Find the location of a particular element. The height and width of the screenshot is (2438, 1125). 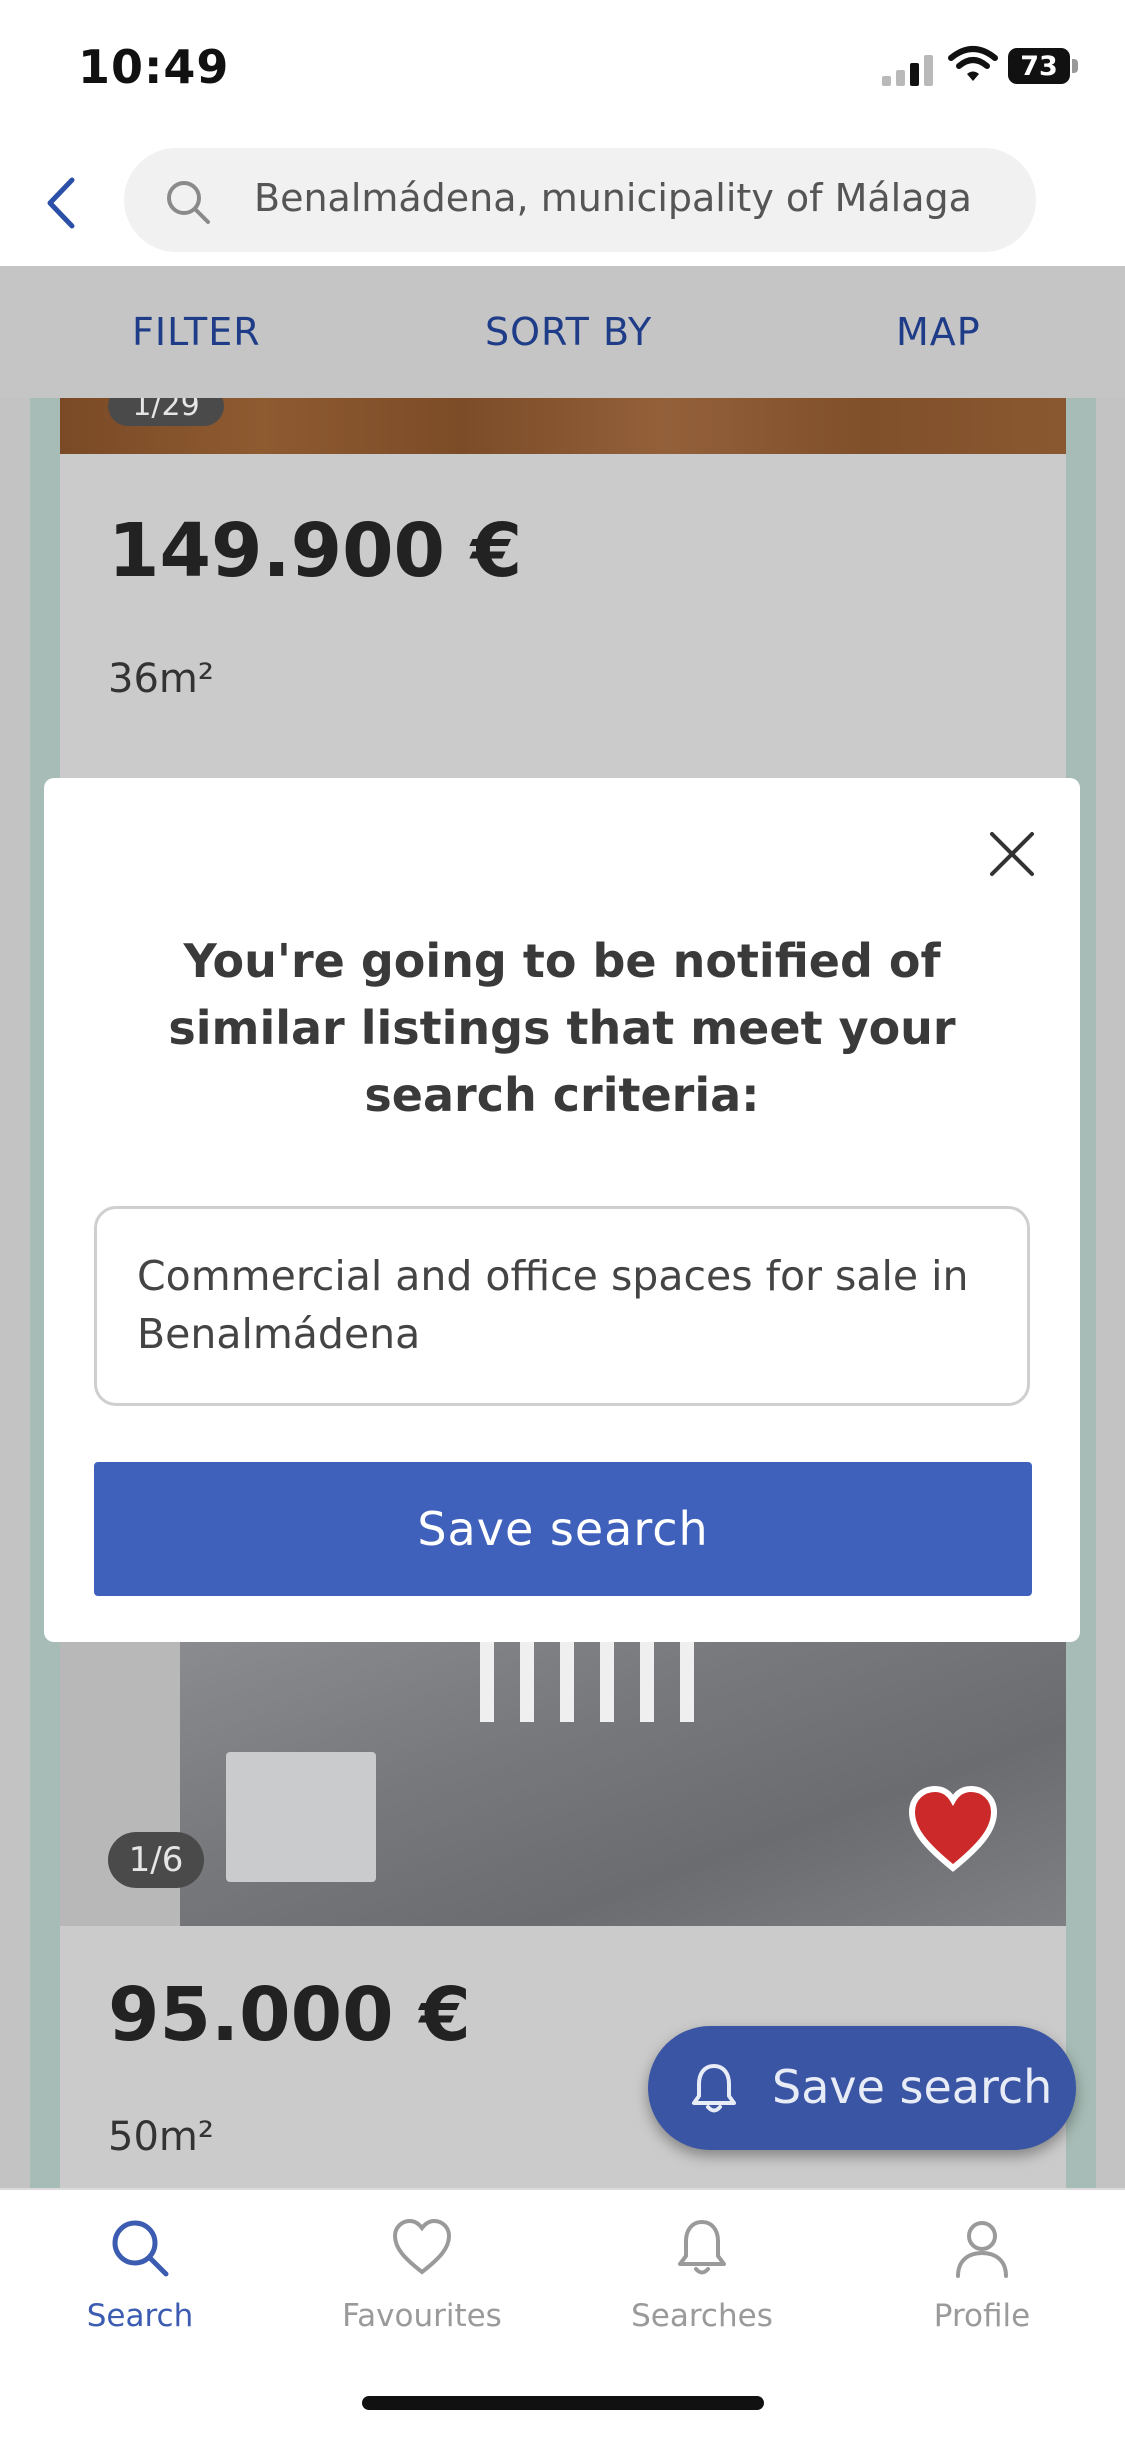

cellular-signal-icon is located at coordinates (907, 70).